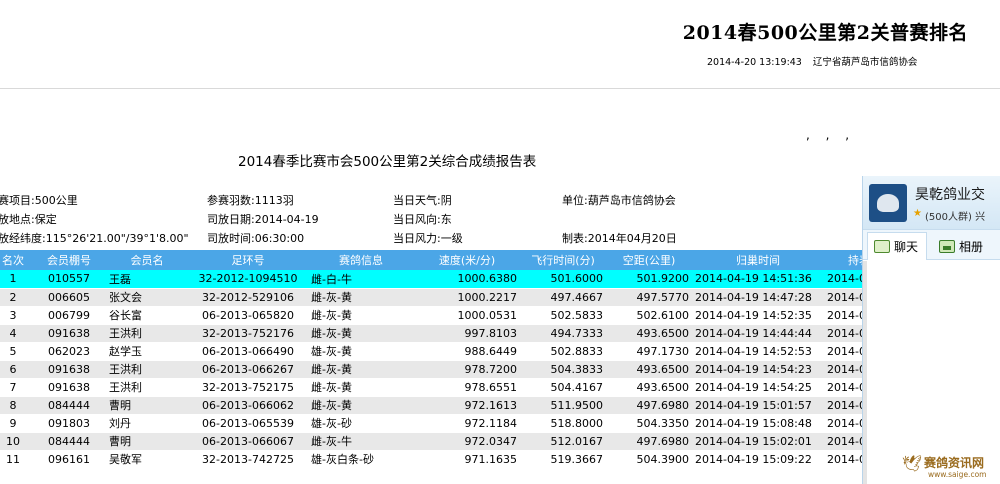 The width and height of the screenshot is (1000, 484). Describe the element at coordinates (250, 200) in the screenshot. I see `info-entries: 参赛羽数:1113羽` at that location.